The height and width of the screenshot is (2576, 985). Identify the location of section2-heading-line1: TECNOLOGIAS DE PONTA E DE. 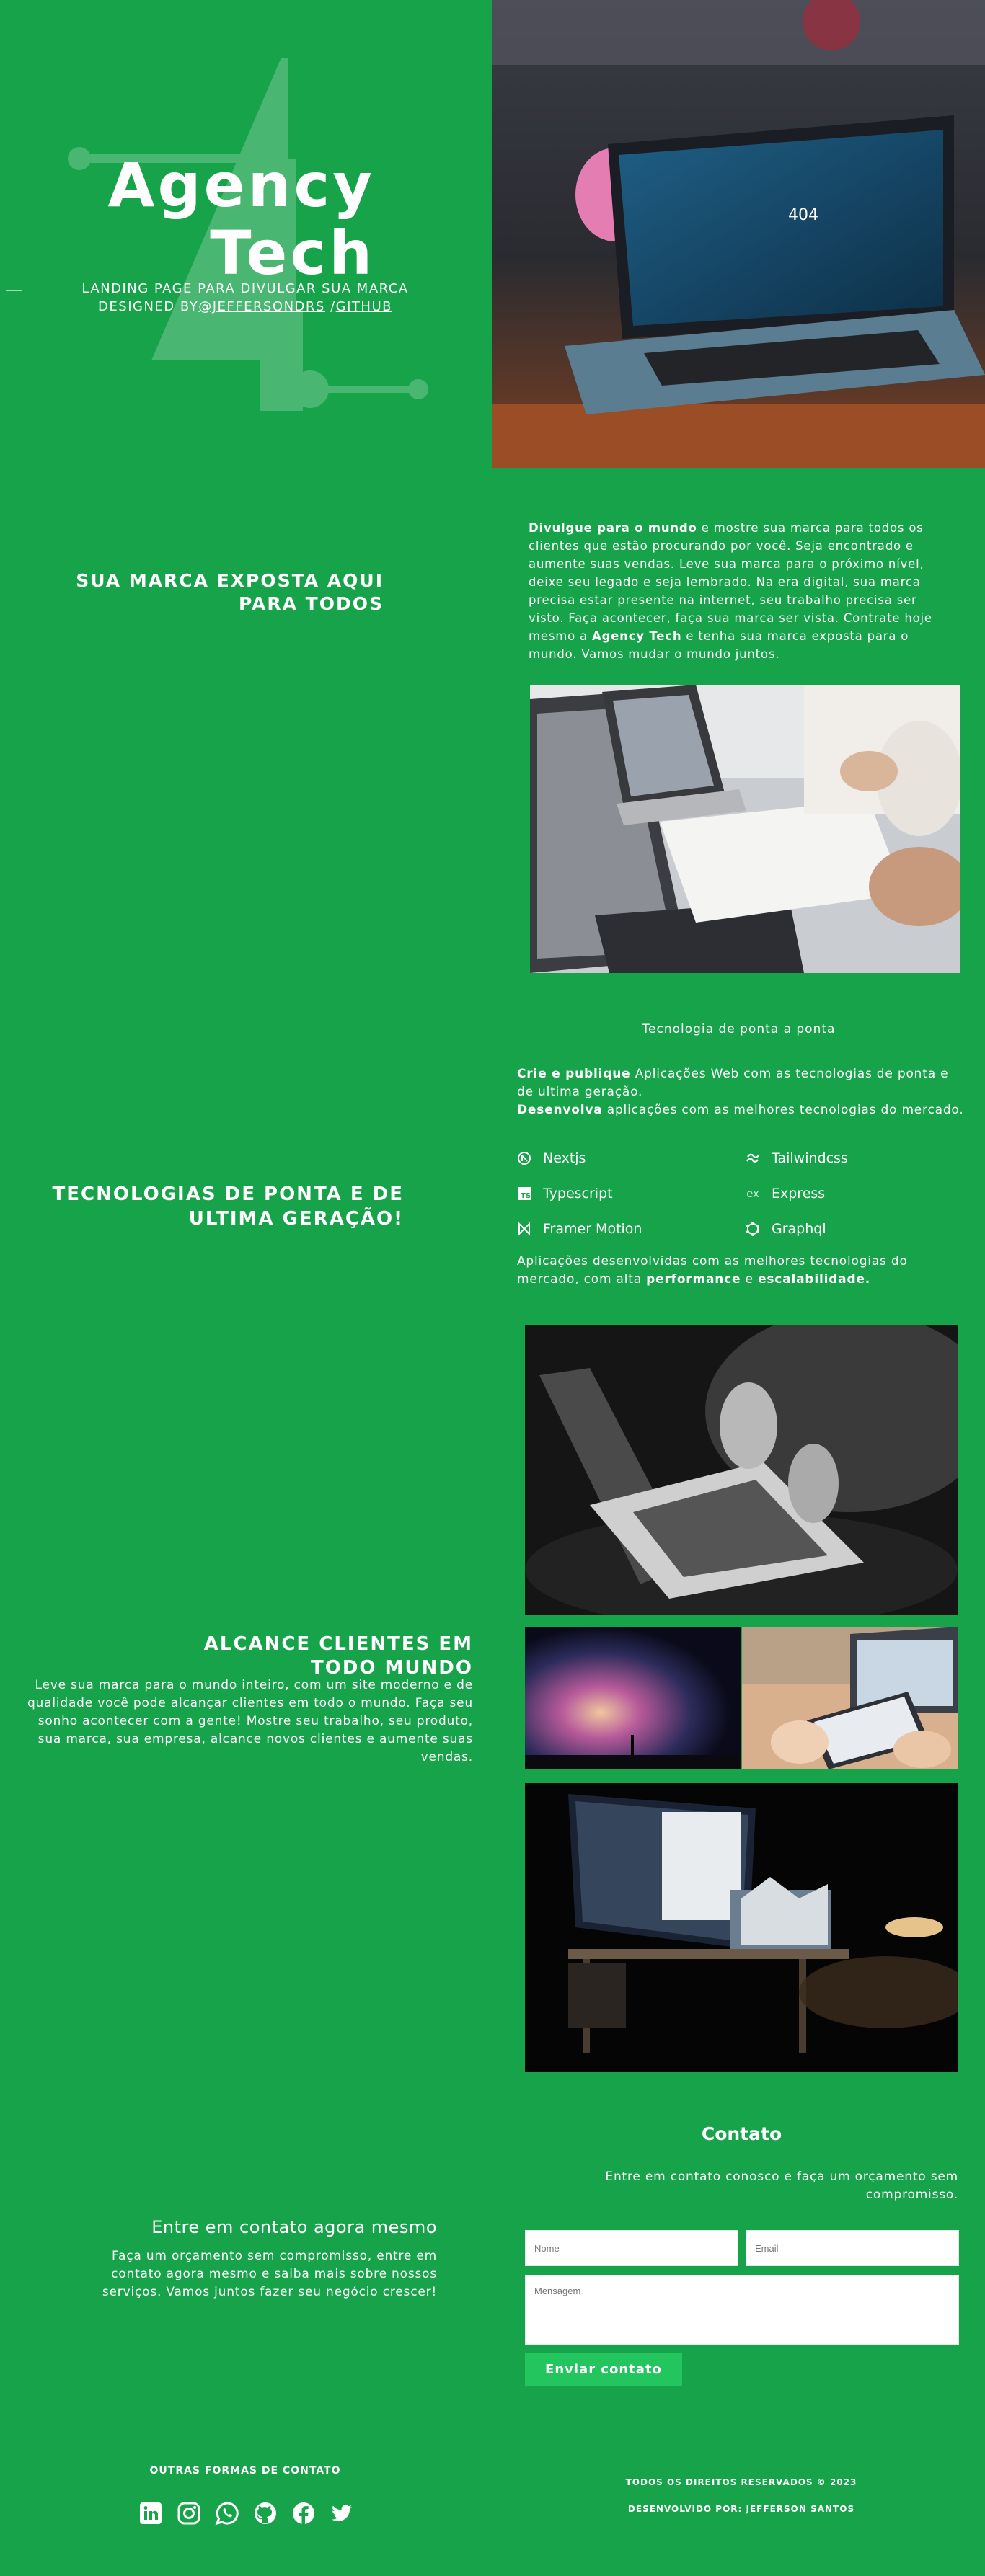
(228, 1194).